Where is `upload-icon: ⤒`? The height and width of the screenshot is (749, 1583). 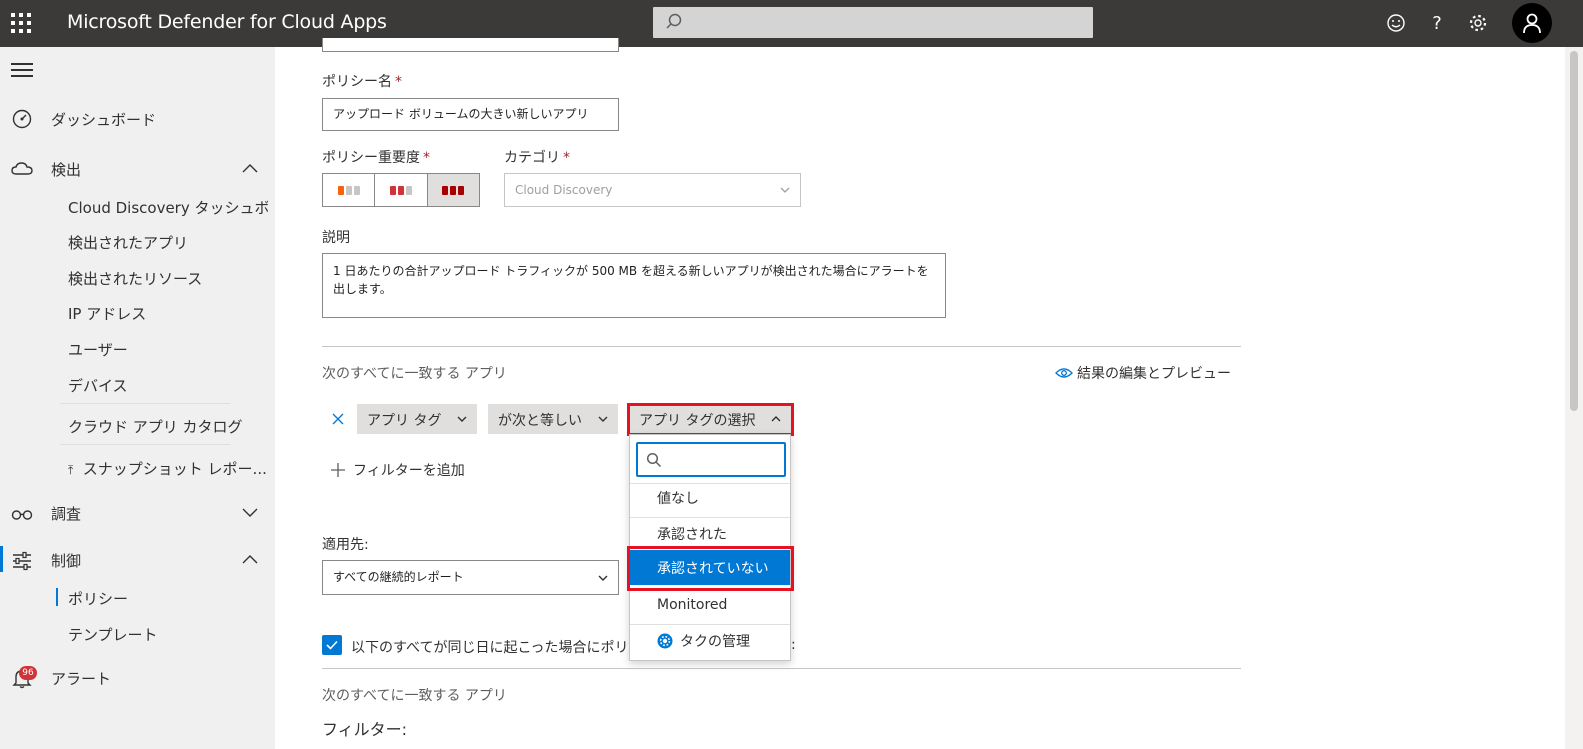 upload-icon: ⤒ is located at coordinates (71, 470).